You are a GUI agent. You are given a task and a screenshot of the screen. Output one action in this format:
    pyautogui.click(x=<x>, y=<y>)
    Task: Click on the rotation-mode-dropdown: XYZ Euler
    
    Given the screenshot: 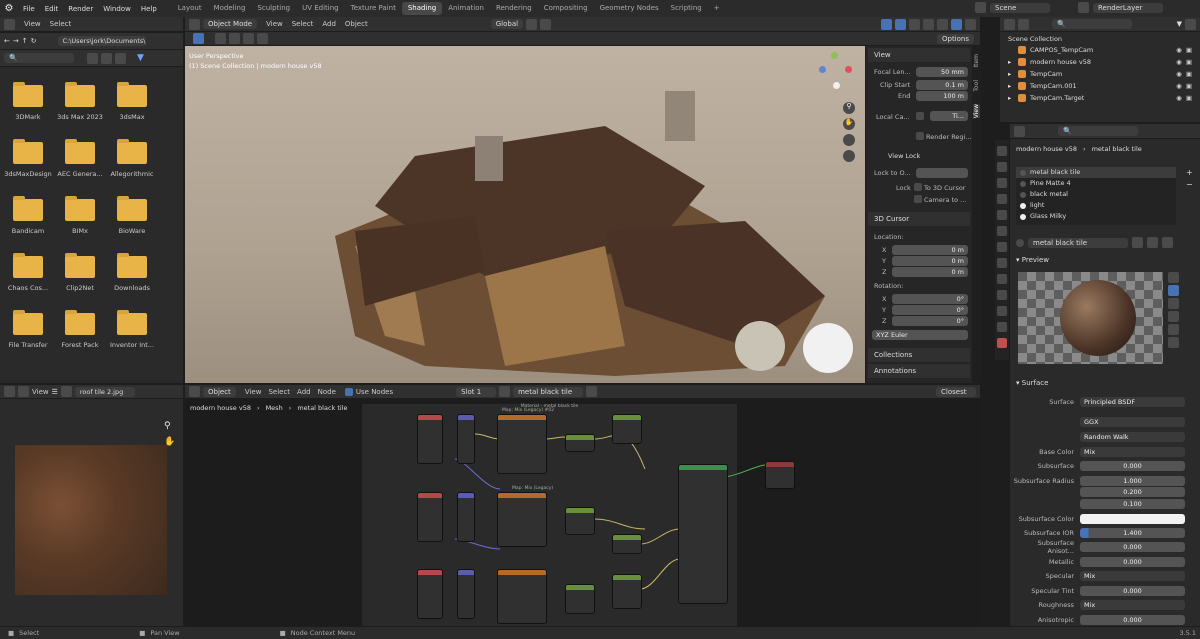 What is the action you would take?
    pyautogui.click(x=920, y=335)
    